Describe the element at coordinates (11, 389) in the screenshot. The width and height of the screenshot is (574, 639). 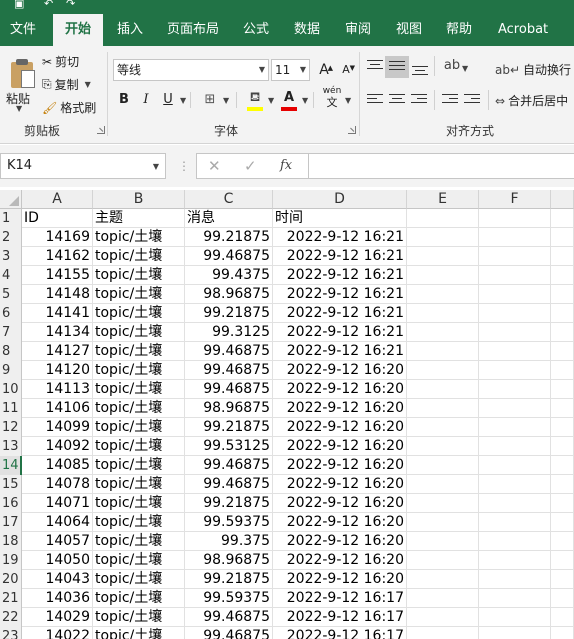
I see `row-header: 10` at that location.